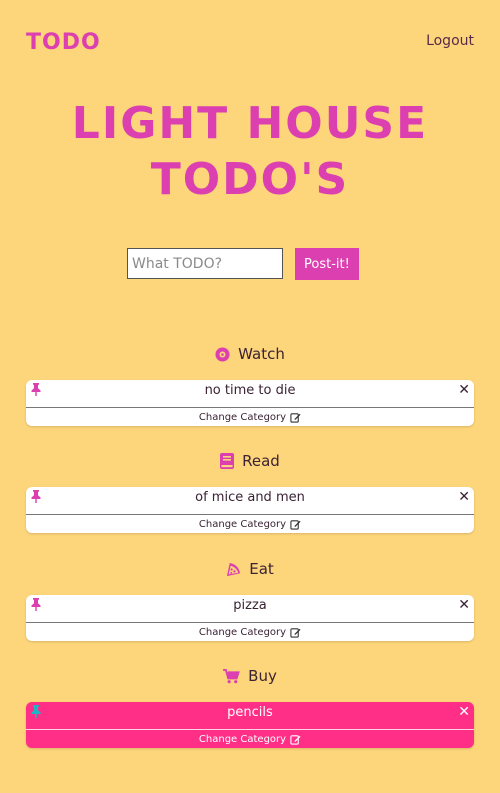 The image size is (500, 793). What do you see at coordinates (63, 42) in the screenshot?
I see `brand-logo: TODO` at bounding box center [63, 42].